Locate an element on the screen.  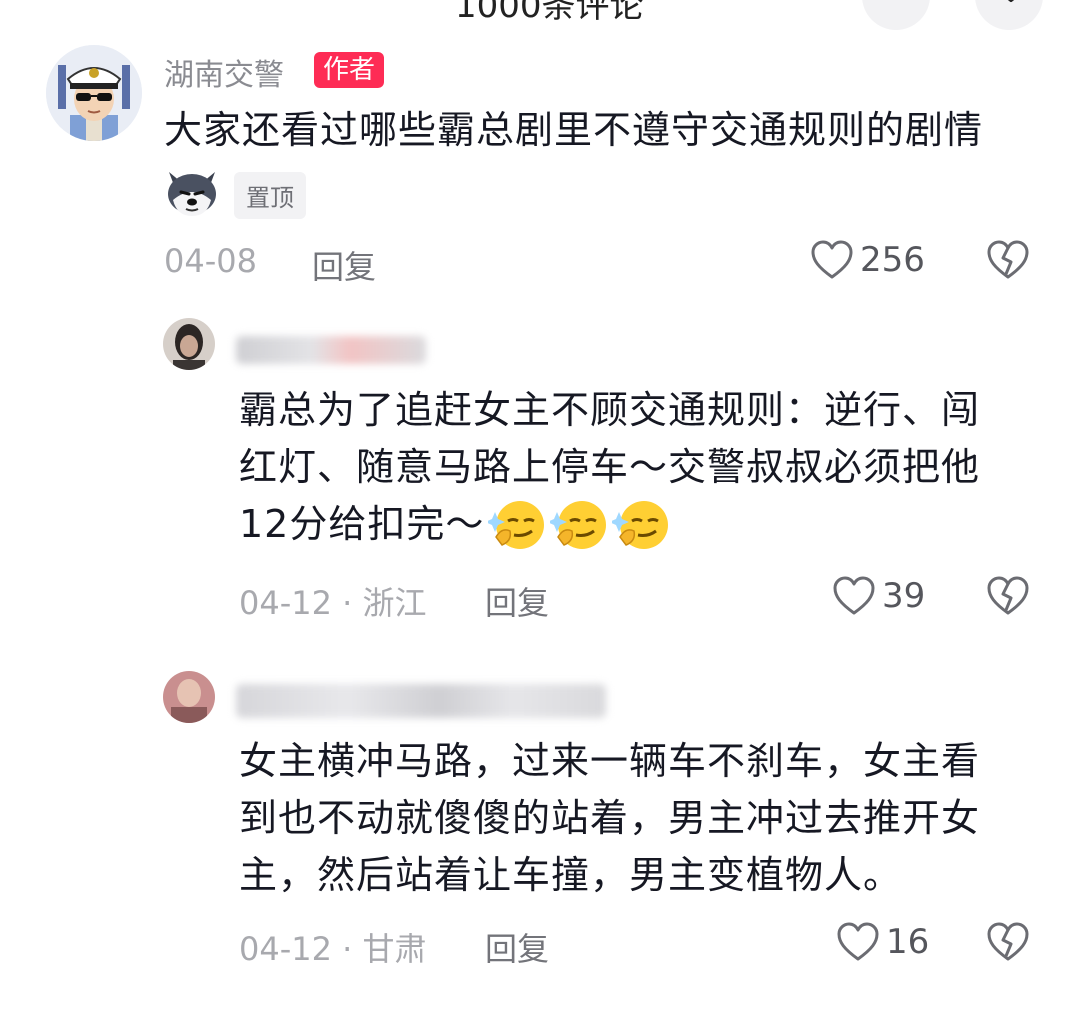
panel-title: 1000条评论 is located at coordinates (549, 13).